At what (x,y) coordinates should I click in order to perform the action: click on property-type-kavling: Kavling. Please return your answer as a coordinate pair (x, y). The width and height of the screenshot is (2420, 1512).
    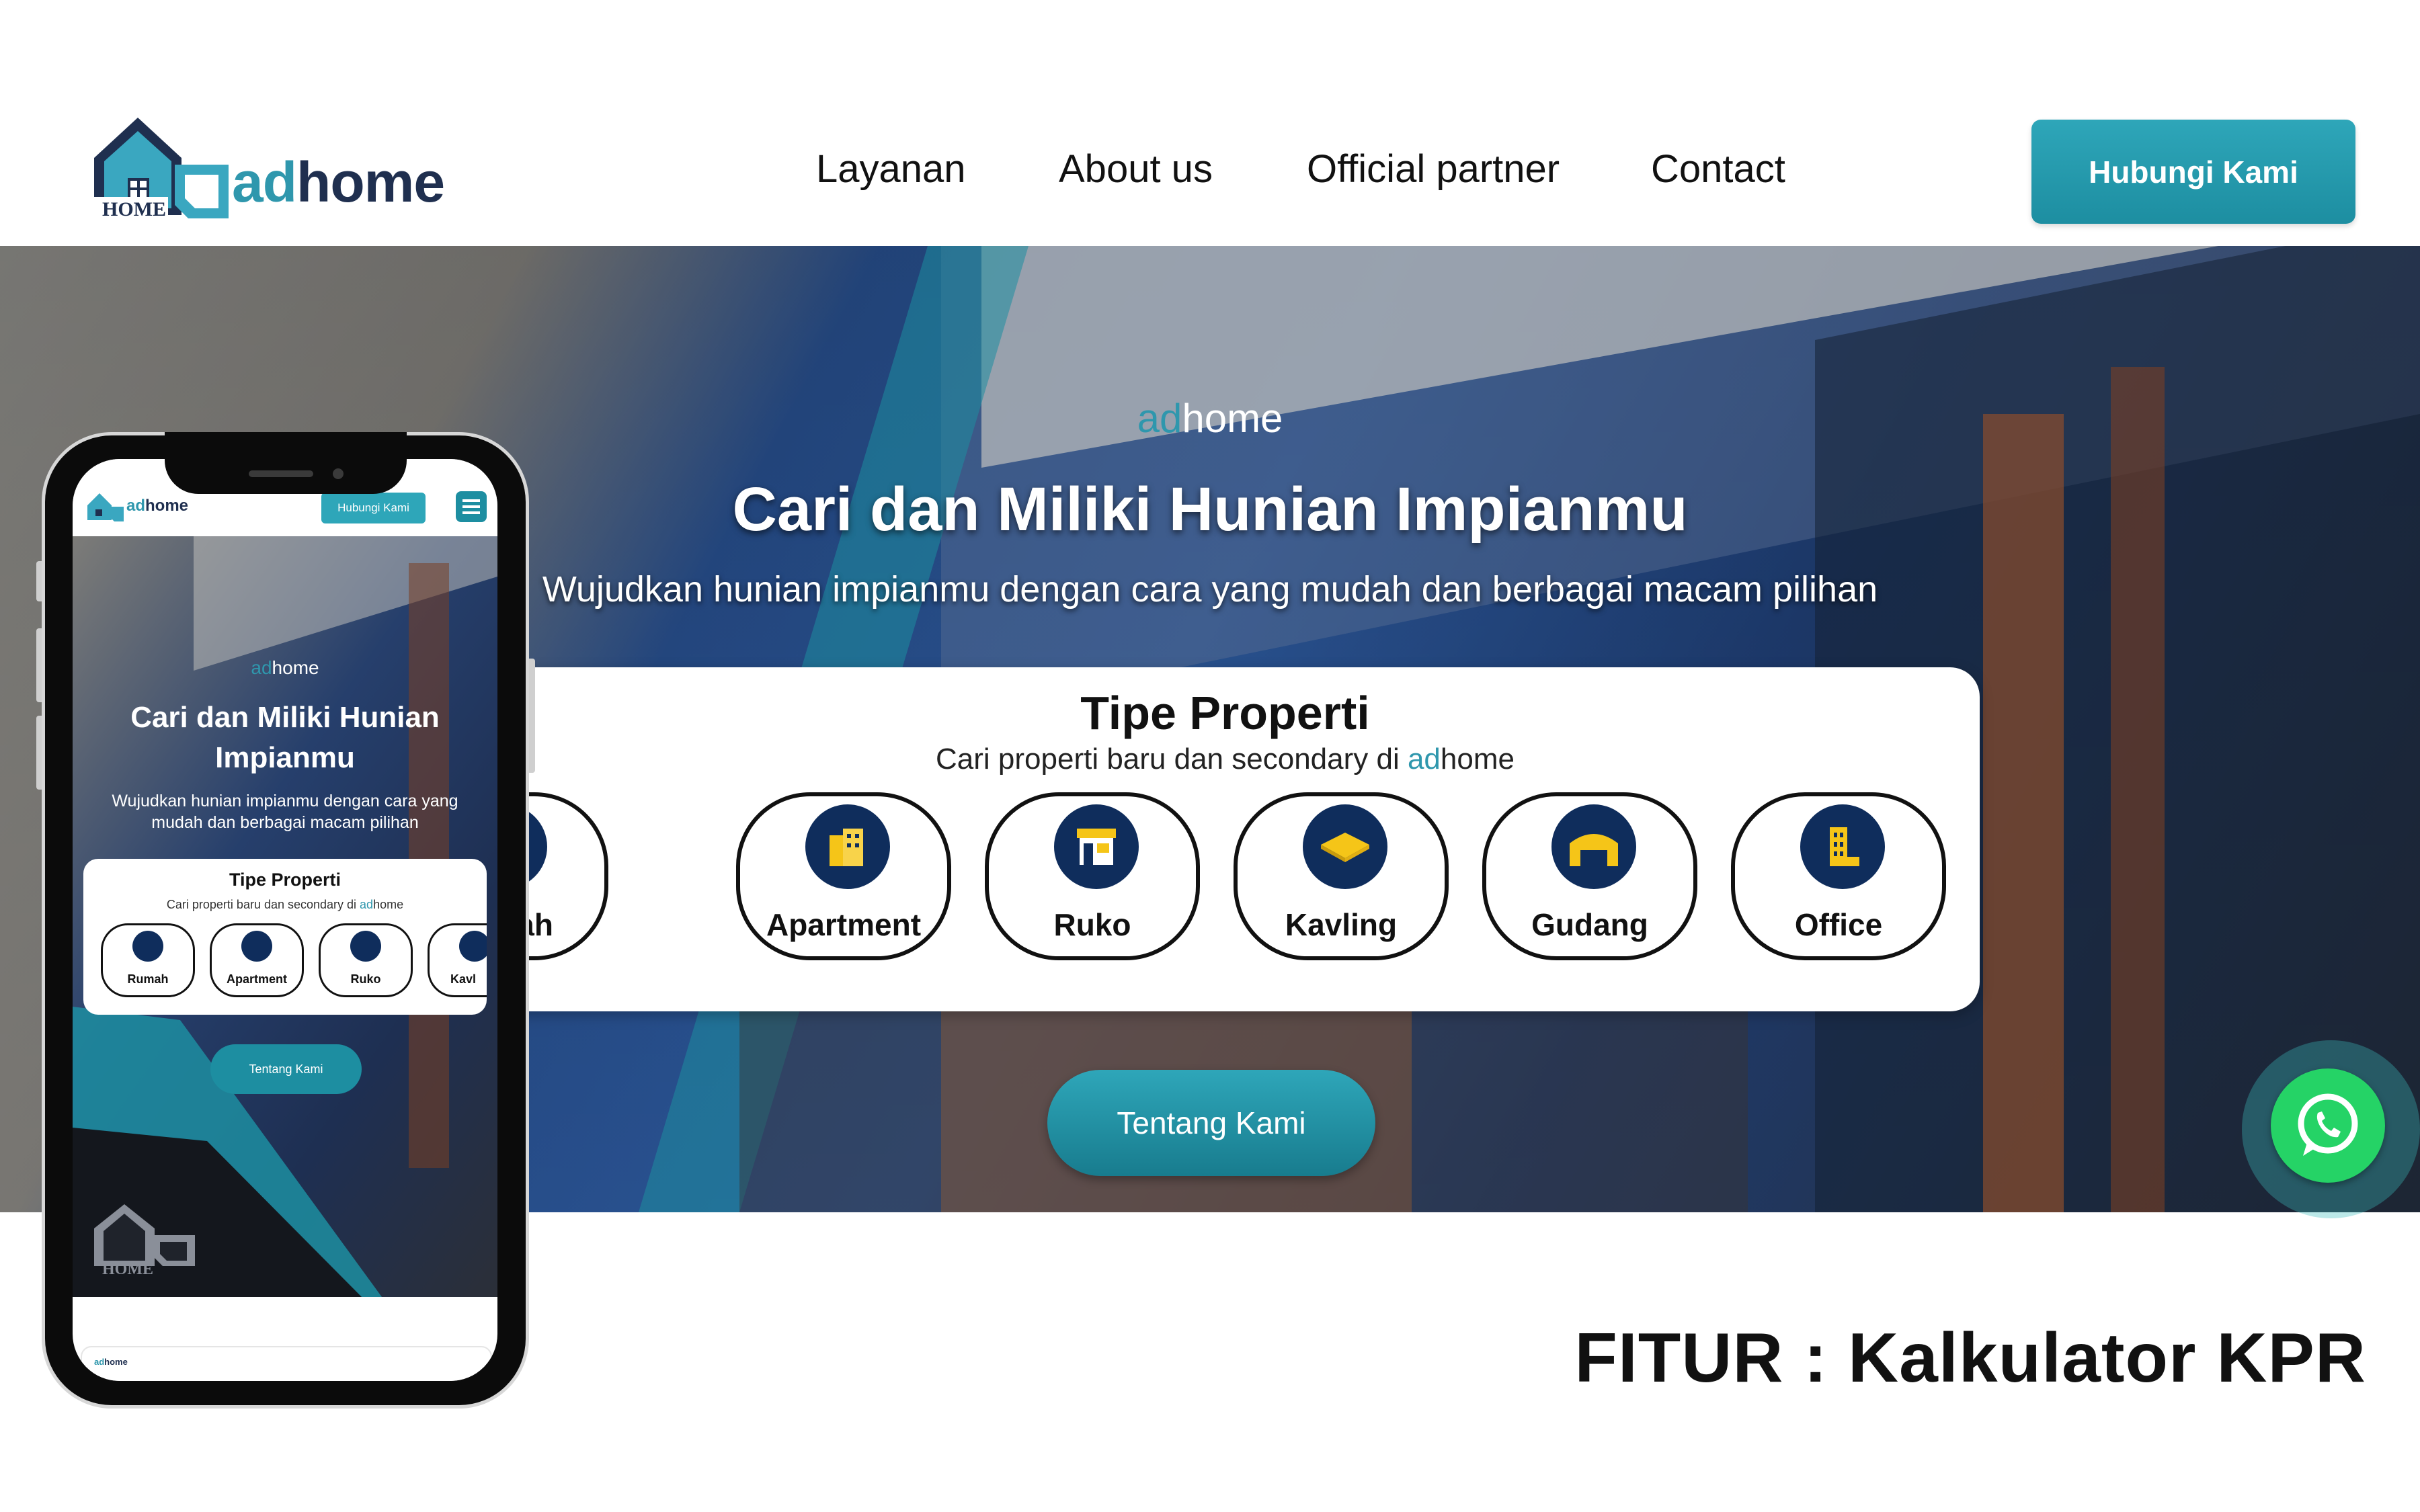
    Looking at the image, I should click on (1342, 876).